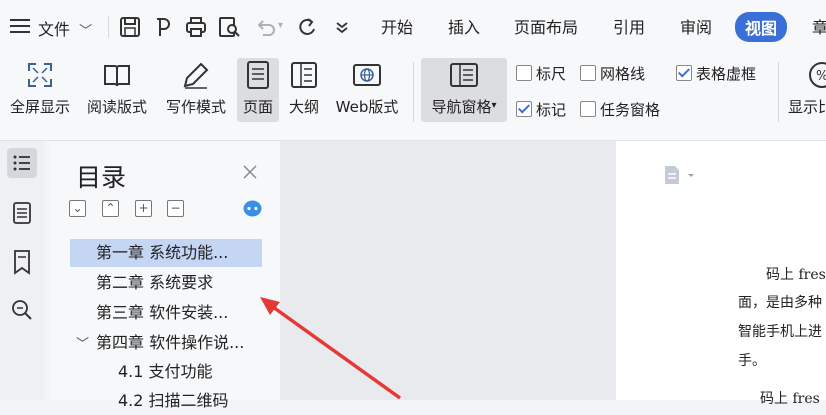 Image resolution: width=826 pixels, height=415 pixels. What do you see at coordinates (464, 75) in the screenshot?
I see `nav-pane-icon` at bounding box center [464, 75].